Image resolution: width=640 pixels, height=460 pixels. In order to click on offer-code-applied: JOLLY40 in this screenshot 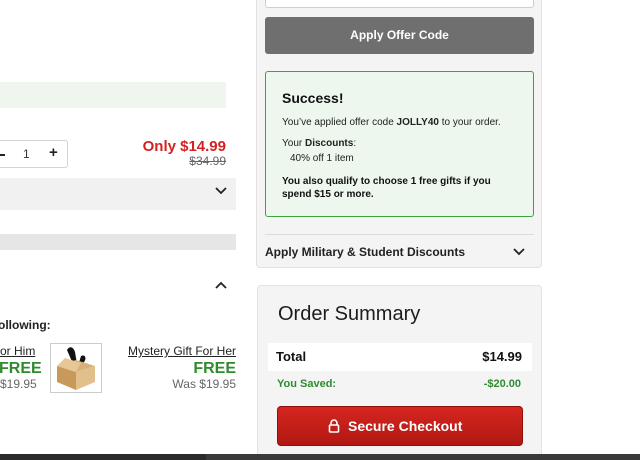, I will do `click(417, 122)`.